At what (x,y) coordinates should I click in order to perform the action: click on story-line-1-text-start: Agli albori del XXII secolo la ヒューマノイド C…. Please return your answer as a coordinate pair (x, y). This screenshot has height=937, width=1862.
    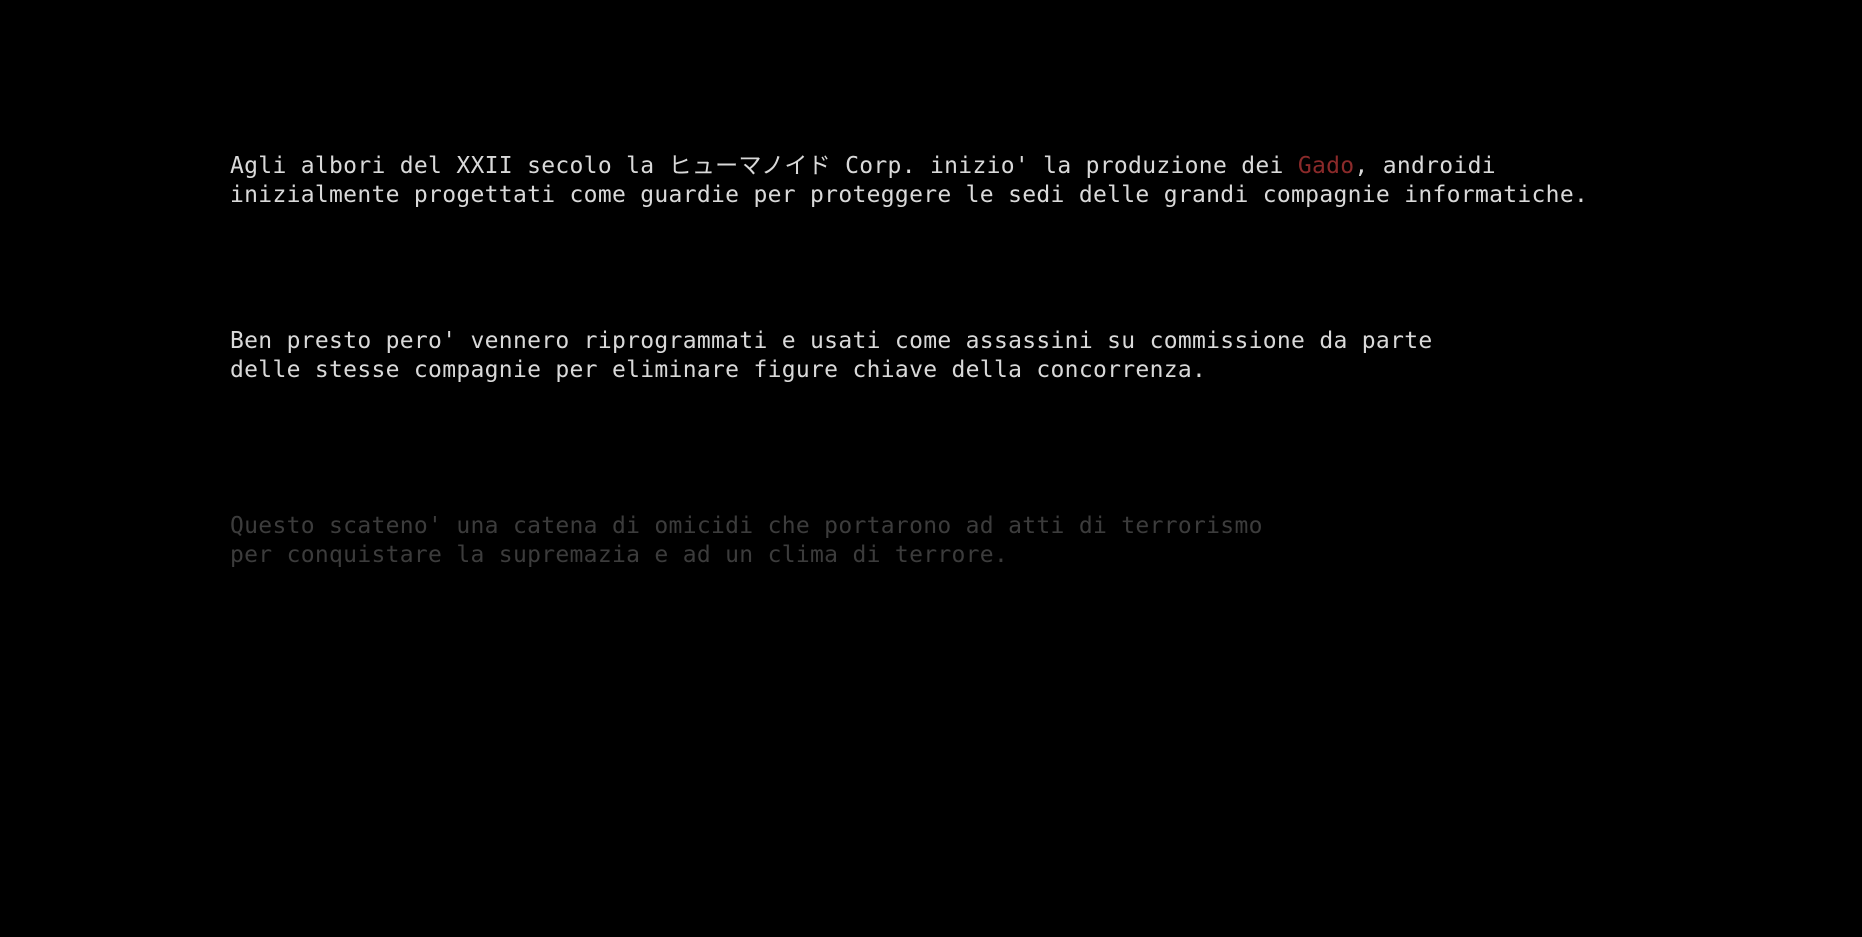
    Looking at the image, I should click on (764, 166).